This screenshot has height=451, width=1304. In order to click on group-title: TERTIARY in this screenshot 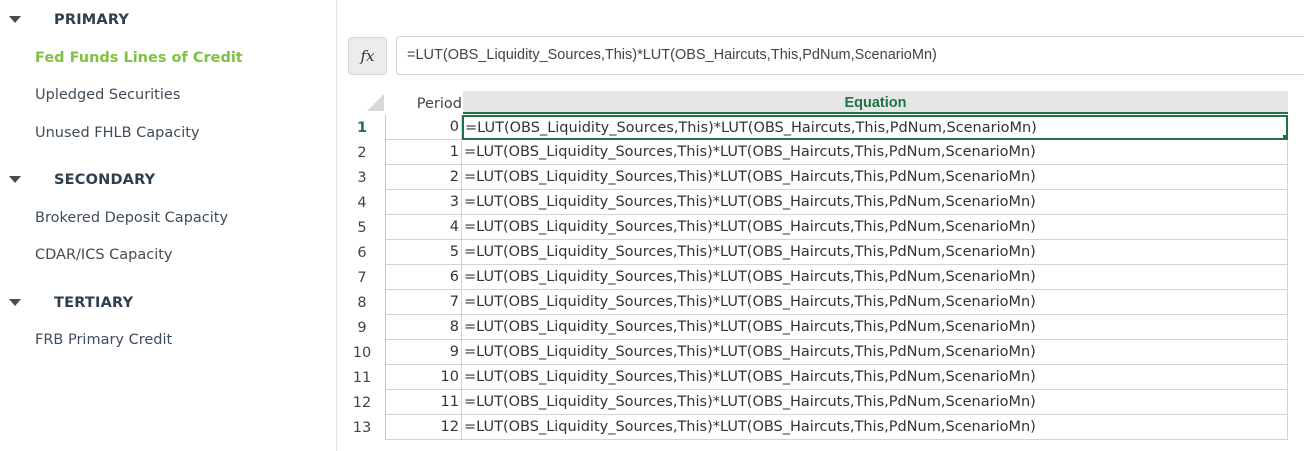, I will do `click(94, 303)`.